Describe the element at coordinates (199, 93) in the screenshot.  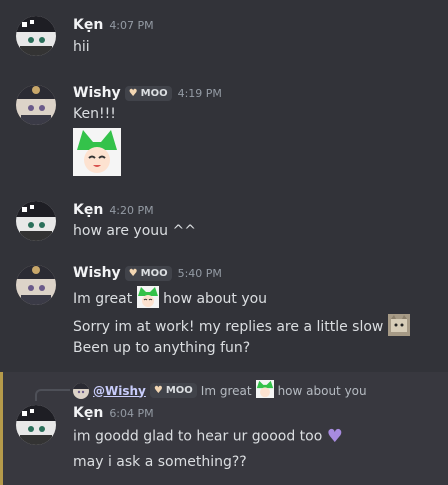
I see `timestamp: 4:19 PM` at that location.